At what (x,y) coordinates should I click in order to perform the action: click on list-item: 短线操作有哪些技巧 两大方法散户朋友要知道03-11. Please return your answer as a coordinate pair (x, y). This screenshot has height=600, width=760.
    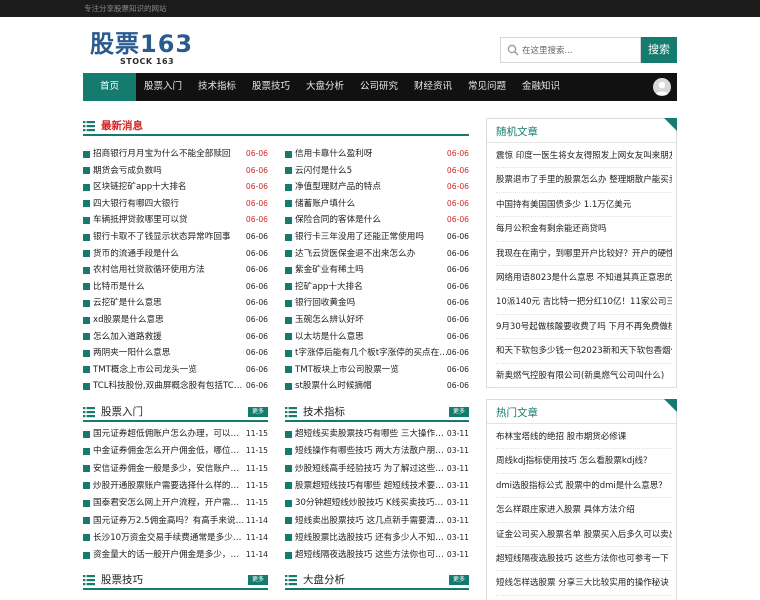
    Looking at the image, I should click on (377, 451).